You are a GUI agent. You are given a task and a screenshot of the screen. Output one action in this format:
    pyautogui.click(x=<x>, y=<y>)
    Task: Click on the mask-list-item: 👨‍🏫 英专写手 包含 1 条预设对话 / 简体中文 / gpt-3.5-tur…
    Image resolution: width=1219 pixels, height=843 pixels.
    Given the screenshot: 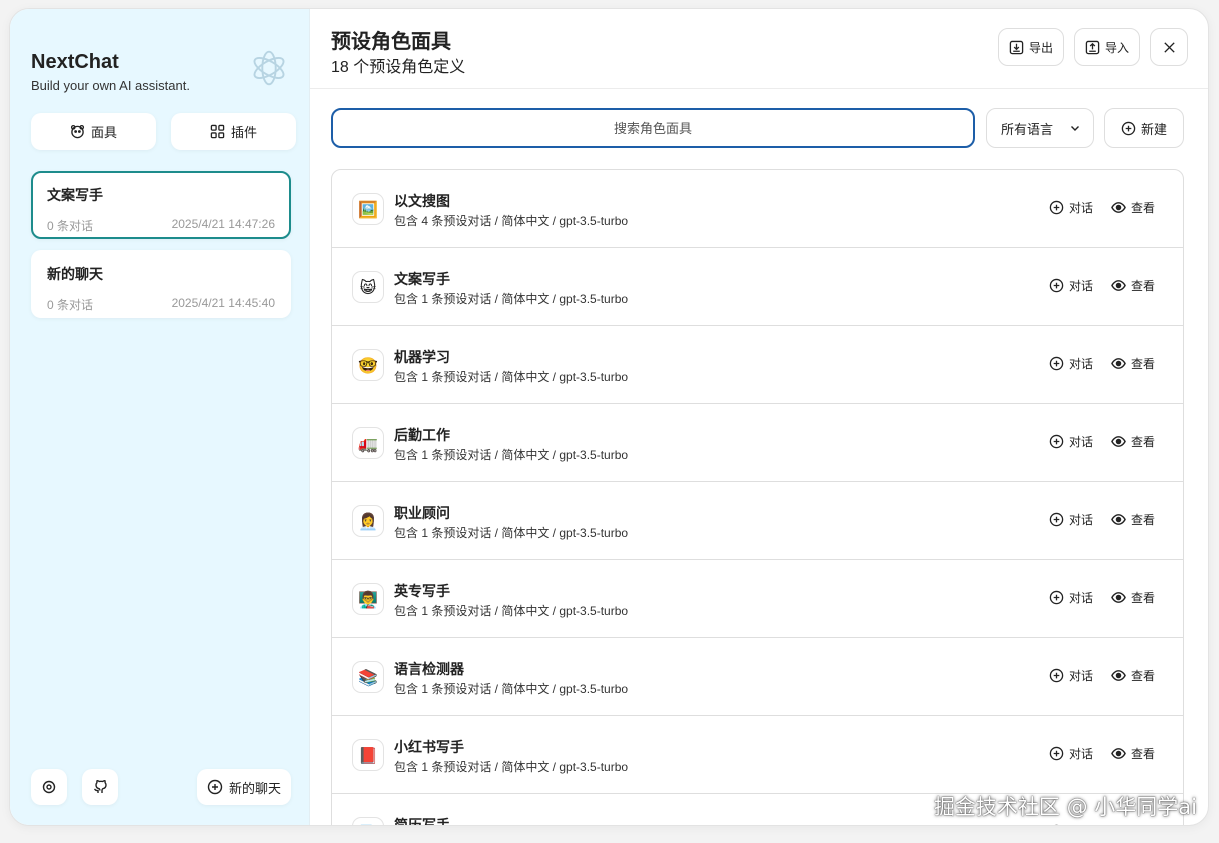 What is the action you would take?
    pyautogui.click(x=757, y=599)
    